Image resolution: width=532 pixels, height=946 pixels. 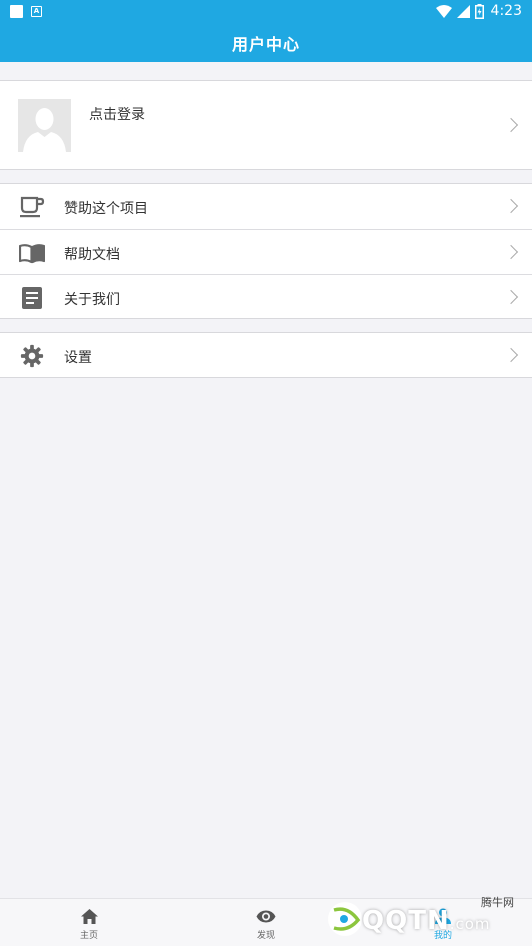 What do you see at coordinates (266, 12) in the screenshot?
I see `status-bar: A 4:23` at bounding box center [266, 12].